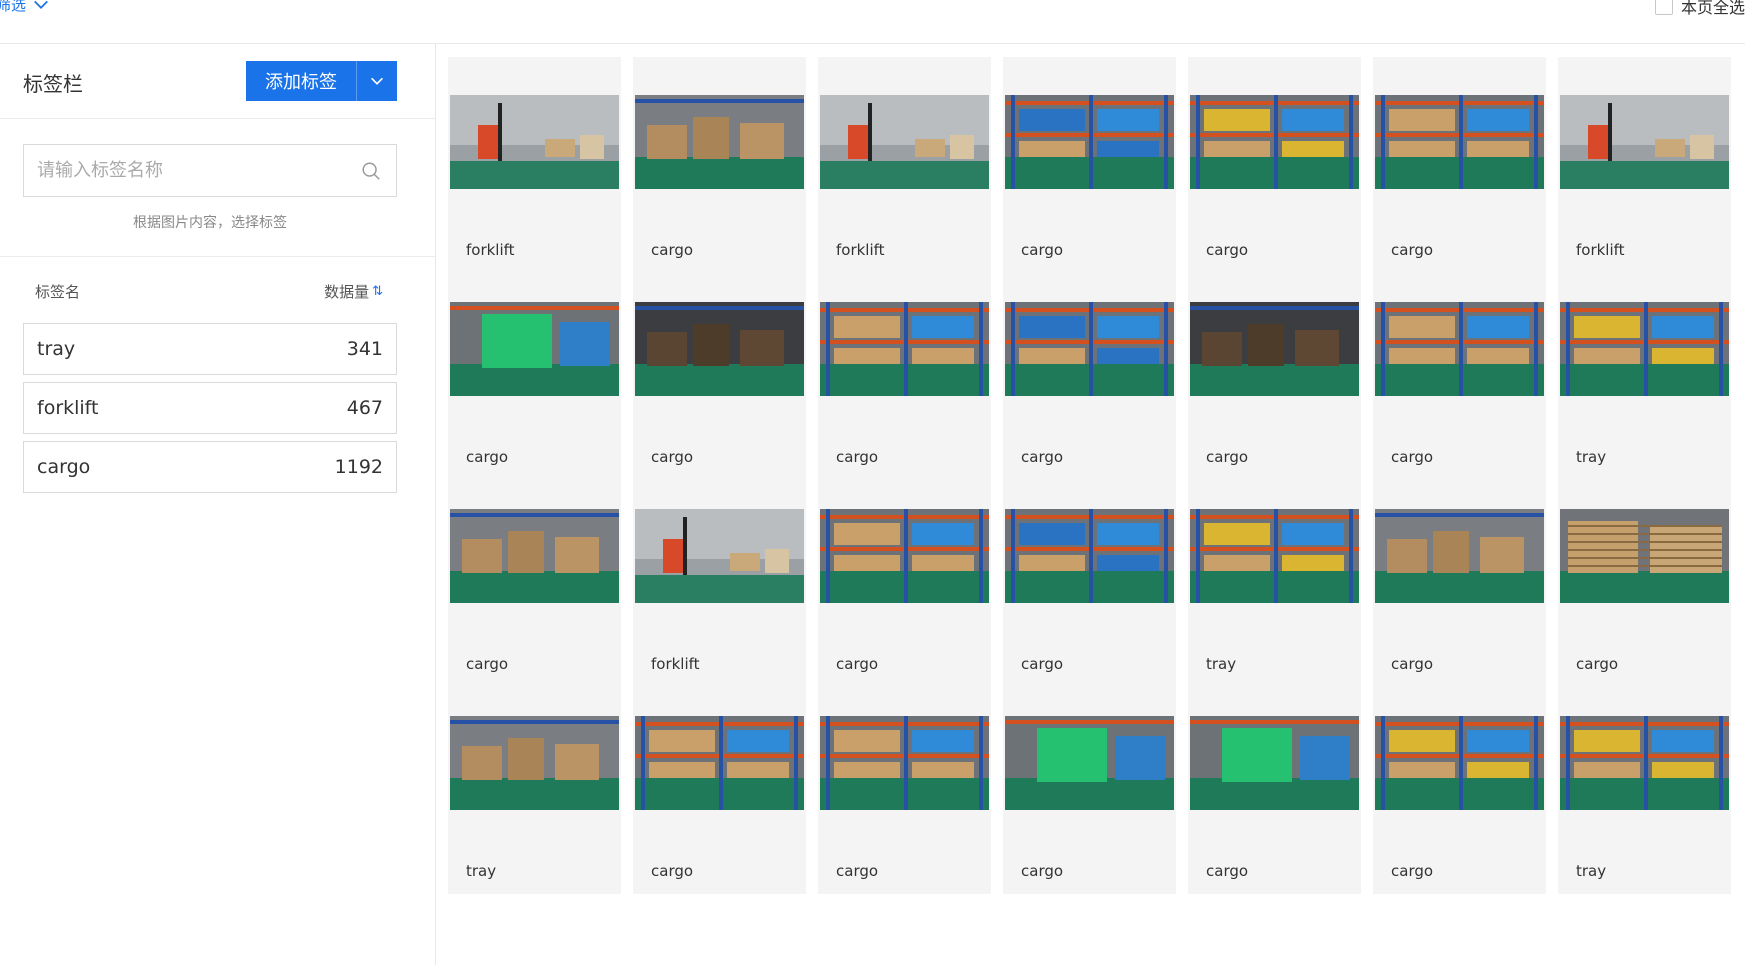 This screenshot has height=965, width=1745. Describe the element at coordinates (1663, 7) in the screenshot. I see `select-page-checkbox` at that location.